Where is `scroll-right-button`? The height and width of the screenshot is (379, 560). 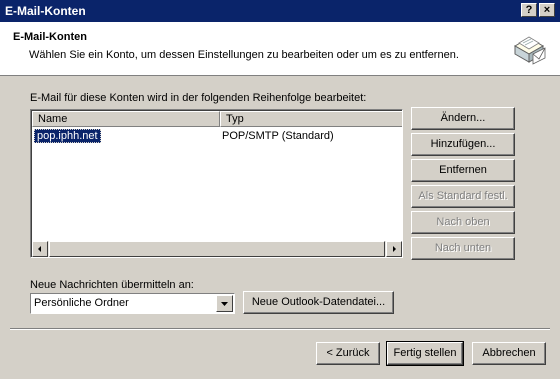 scroll-right-button is located at coordinates (394, 249).